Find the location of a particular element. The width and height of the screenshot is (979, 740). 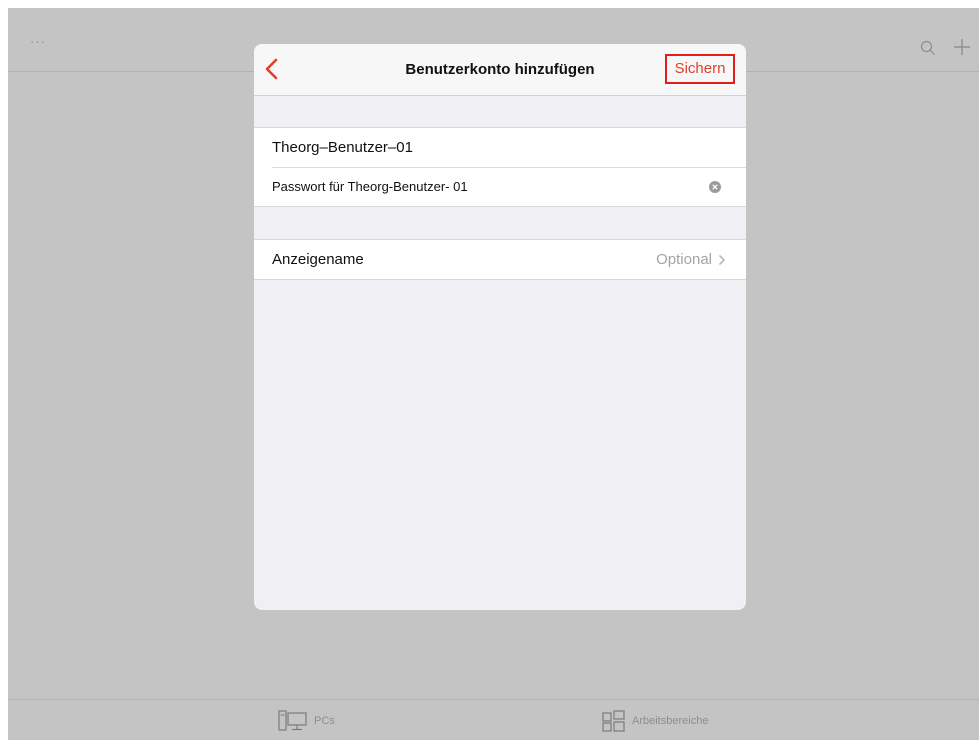

username-field: Theorg–Benutzer–01 is located at coordinates (500, 147).